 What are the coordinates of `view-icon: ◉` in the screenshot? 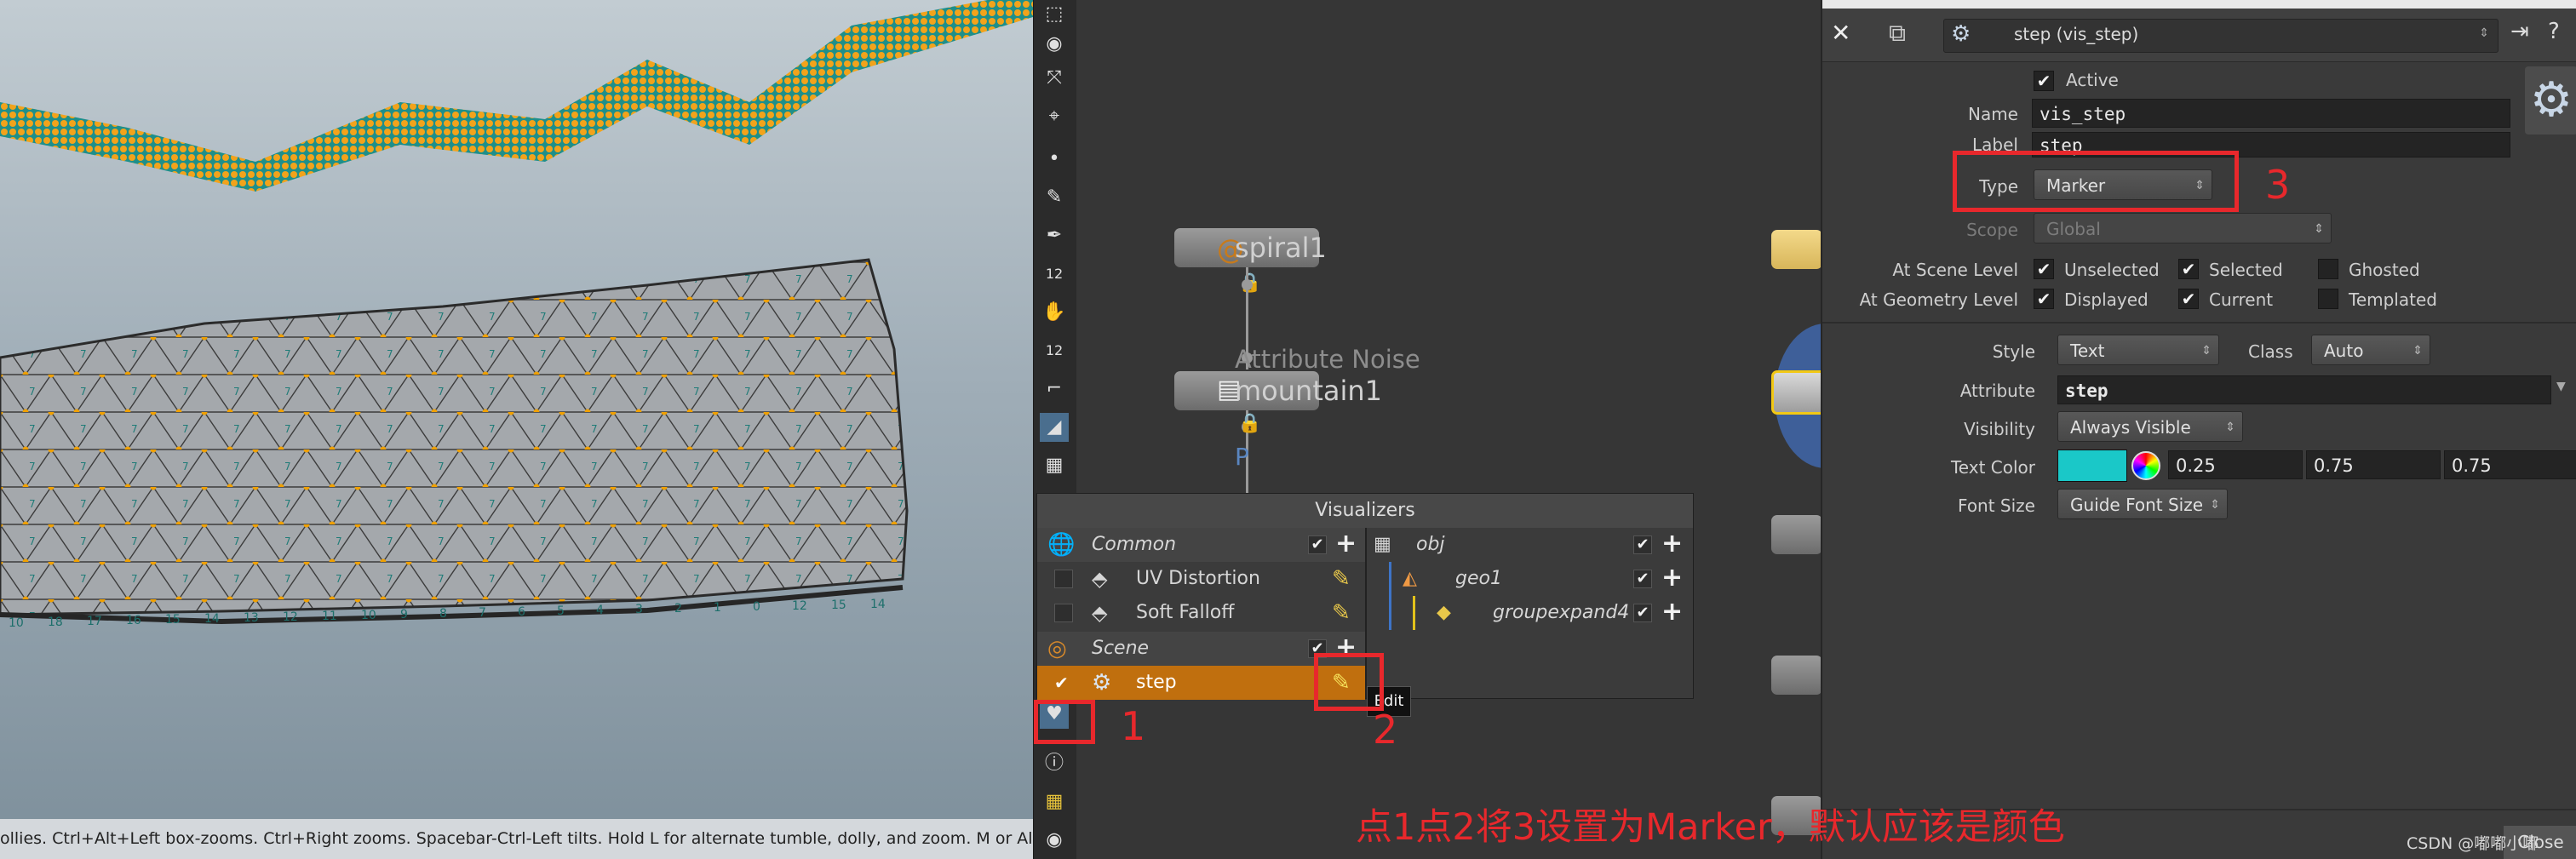 It's located at (1054, 44).